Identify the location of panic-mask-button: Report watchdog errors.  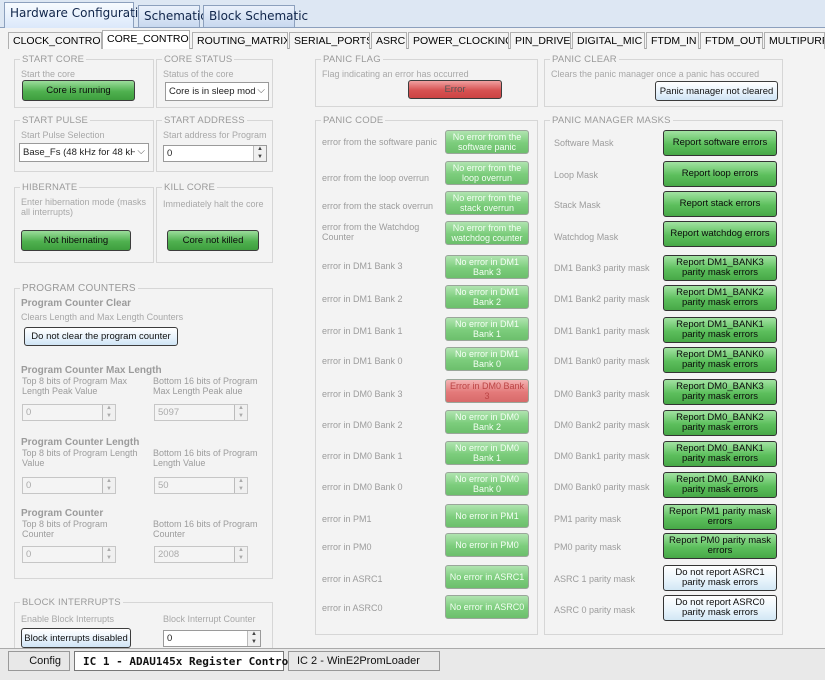
(720, 234).